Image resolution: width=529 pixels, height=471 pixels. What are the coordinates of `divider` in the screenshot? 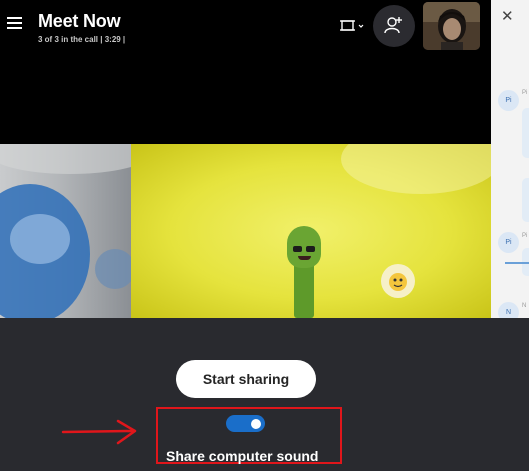 It's located at (517, 263).